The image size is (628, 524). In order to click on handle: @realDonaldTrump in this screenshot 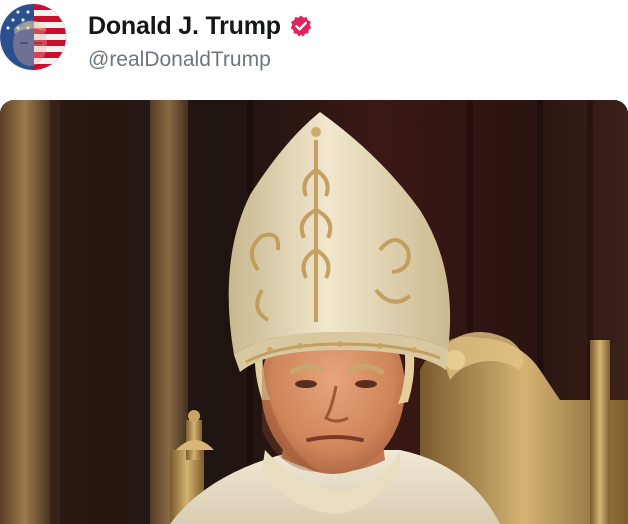, I will do `click(179, 60)`.